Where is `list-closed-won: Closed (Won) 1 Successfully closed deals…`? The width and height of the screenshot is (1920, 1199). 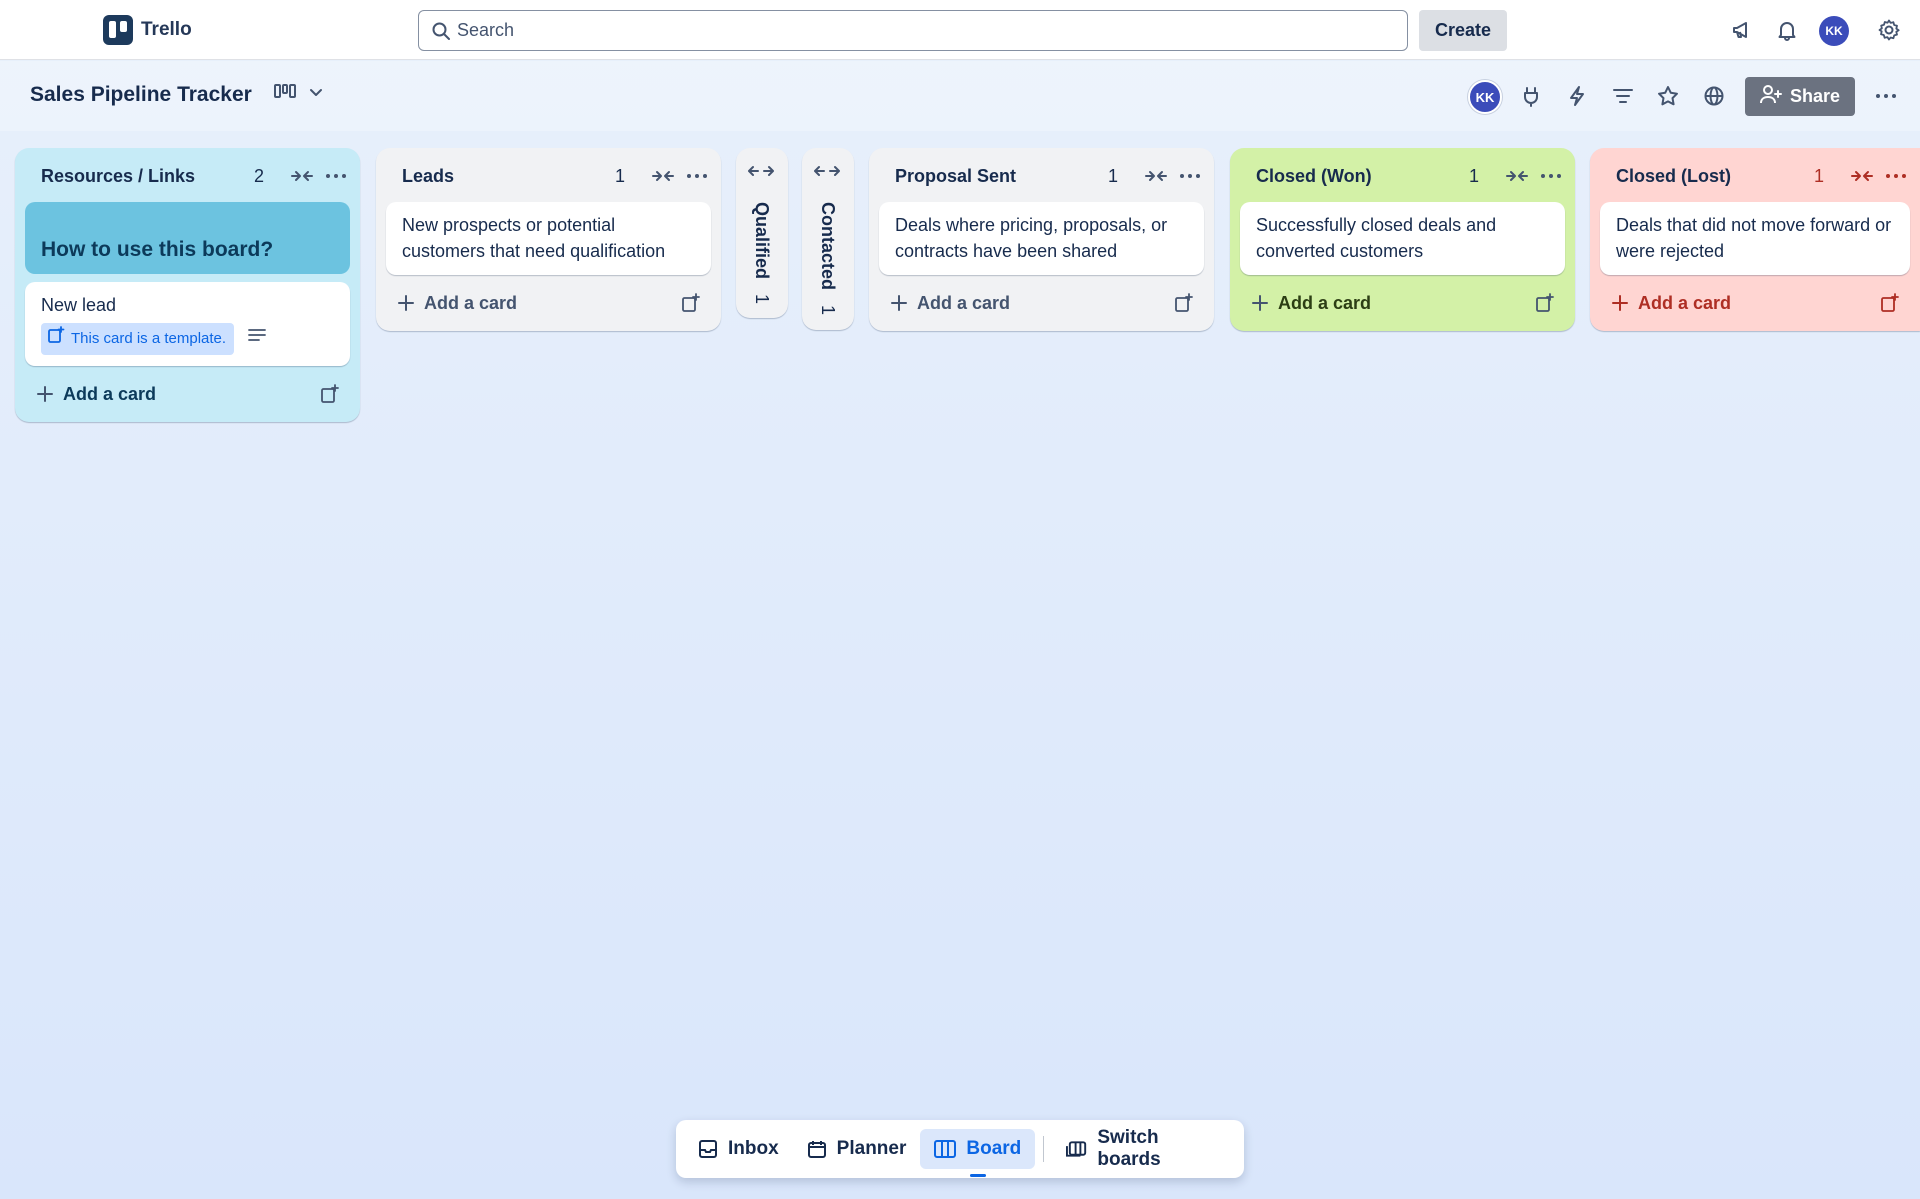 list-closed-won: Closed (Won) 1 Successfully closed deals… is located at coordinates (1402, 239).